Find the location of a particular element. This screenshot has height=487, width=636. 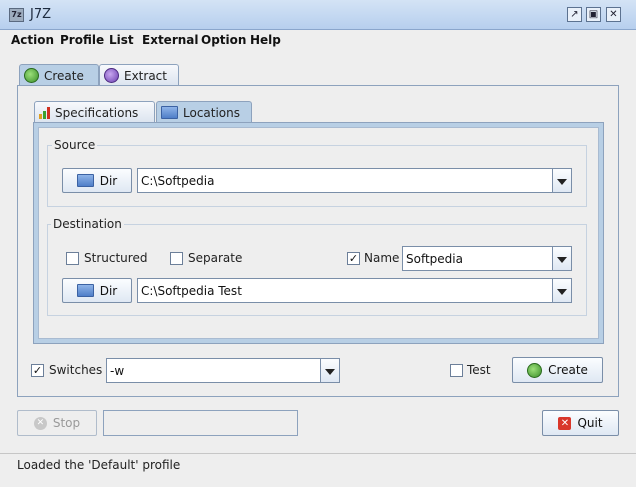

tab-create-label: Create is located at coordinates (64, 75).